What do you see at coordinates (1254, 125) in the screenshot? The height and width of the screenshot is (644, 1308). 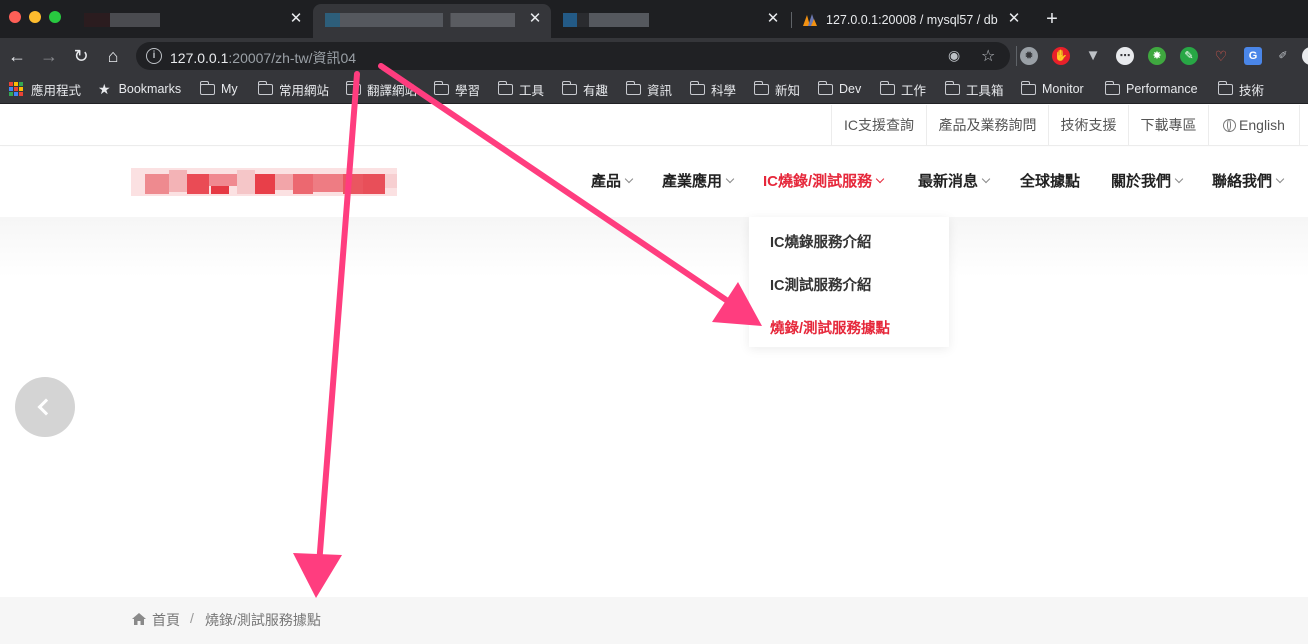 I see `language-switch: English` at bounding box center [1254, 125].